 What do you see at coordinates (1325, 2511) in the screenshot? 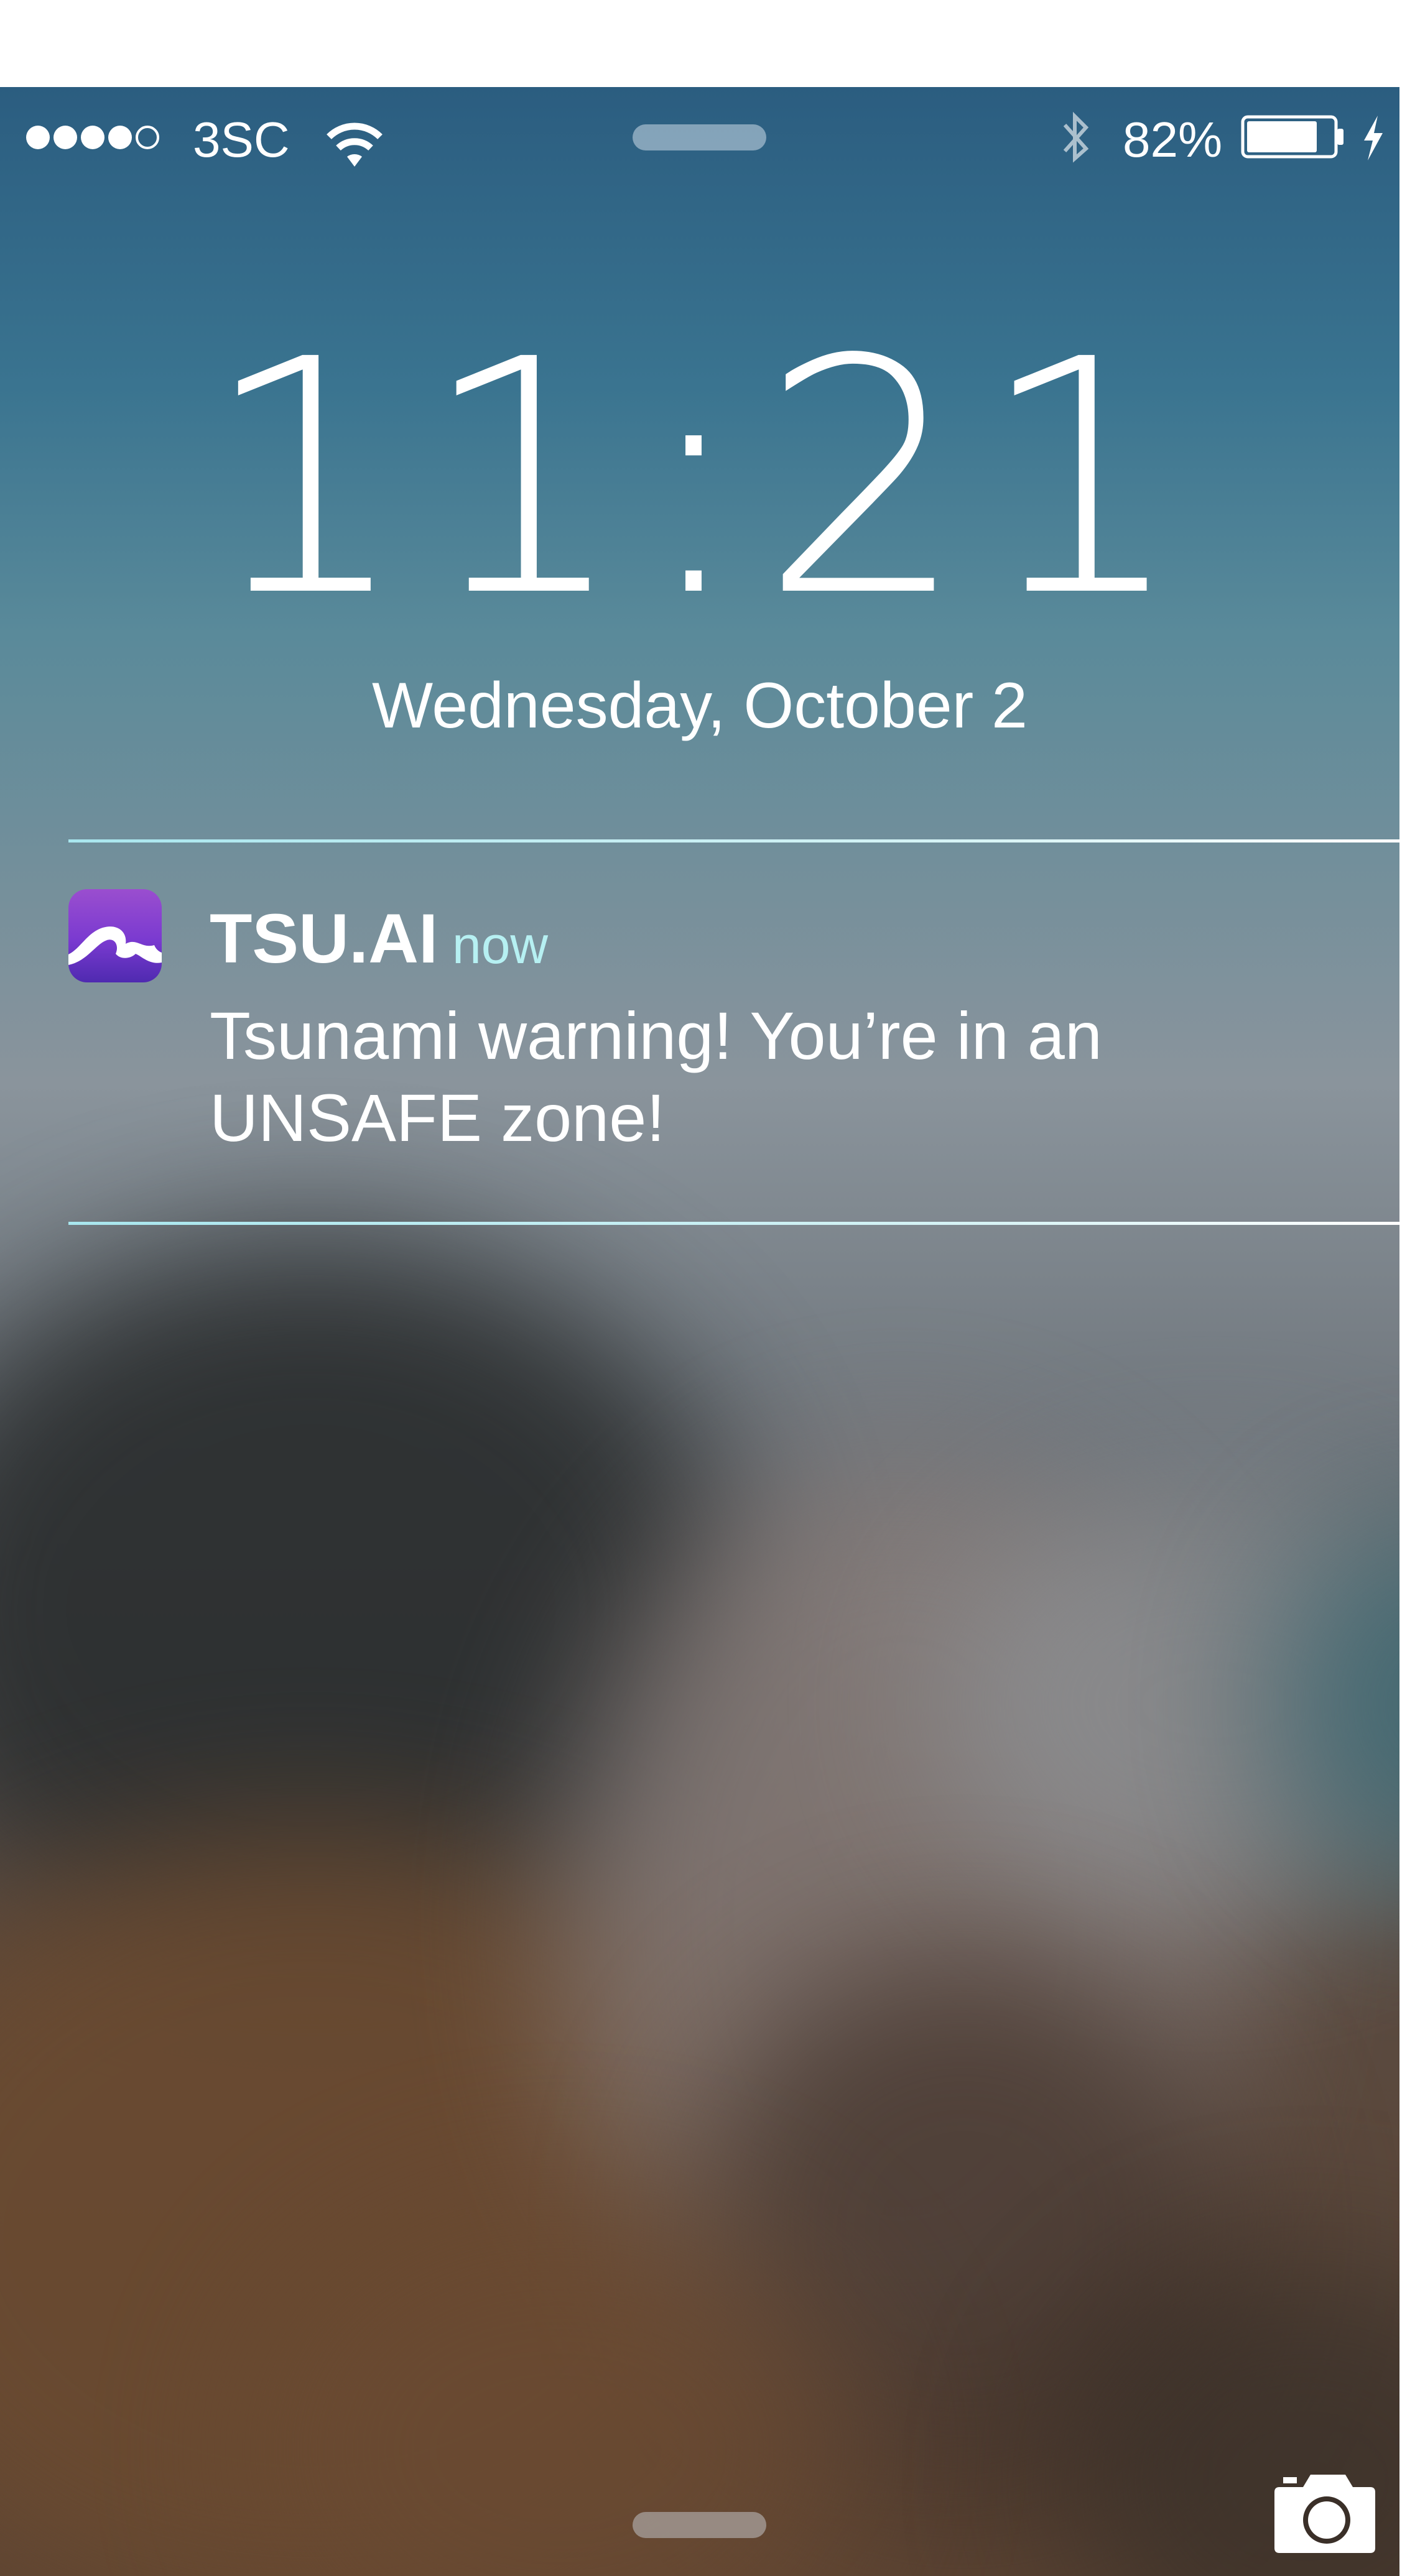
I see `camera-icon` at bounding box center [1325, 2511].